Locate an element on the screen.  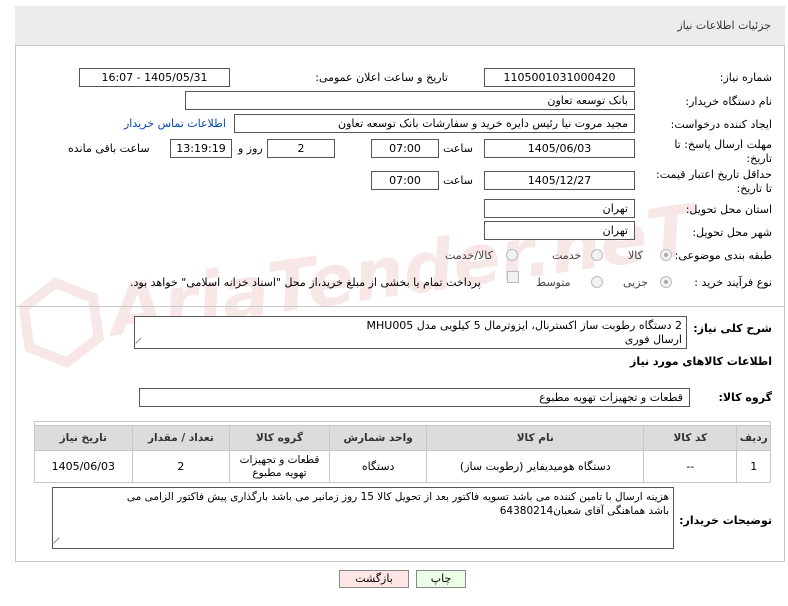
buyer-notes-line-2: باشد هماهنگی آقای شعبان64380214 is located at coordinates (584, 511).